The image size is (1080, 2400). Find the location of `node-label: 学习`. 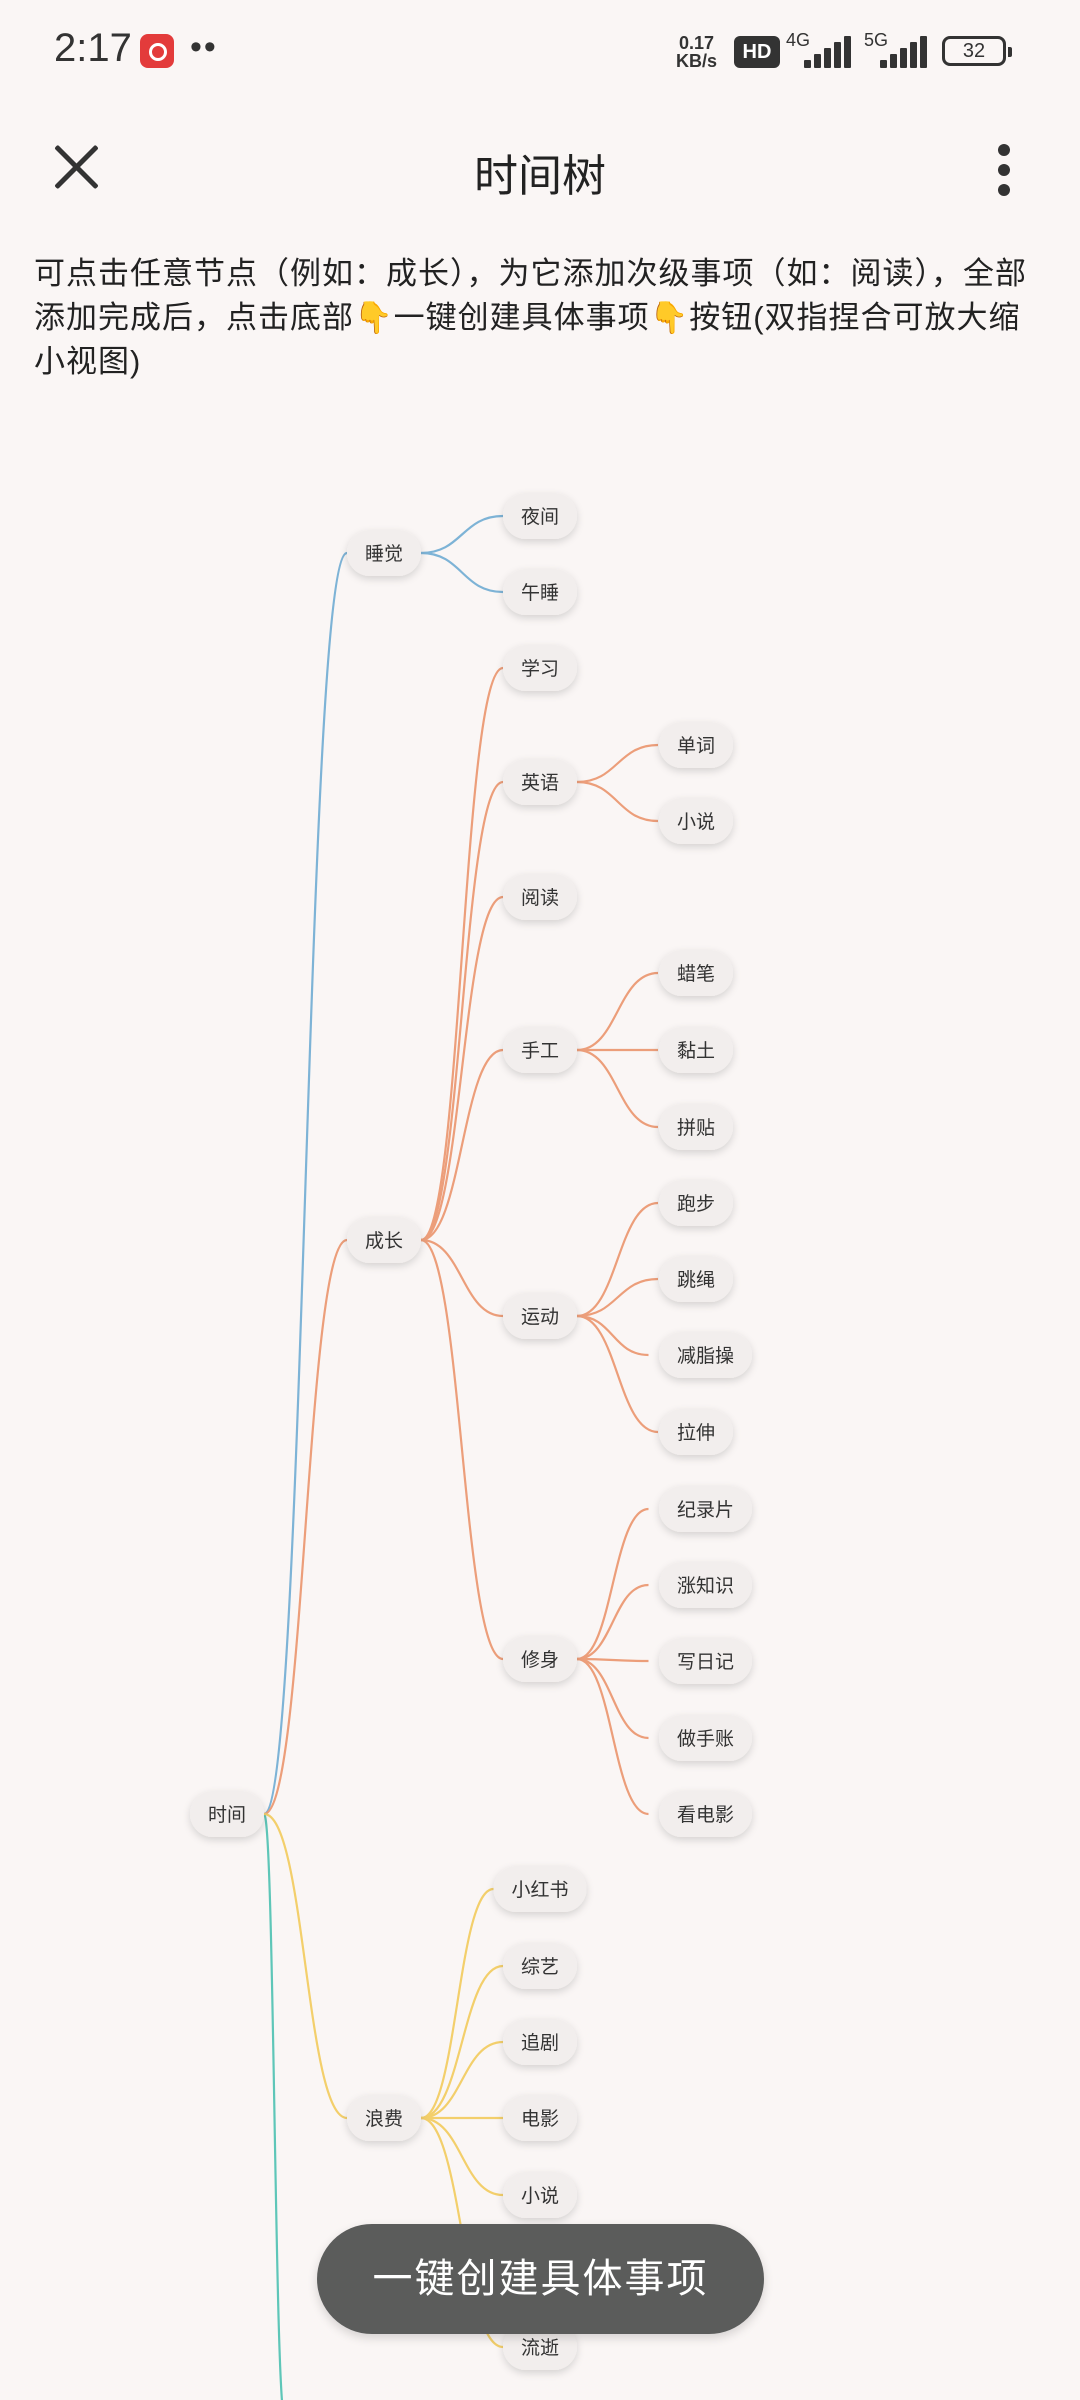

node-label: 学习 is located at coordinates (540, 669).